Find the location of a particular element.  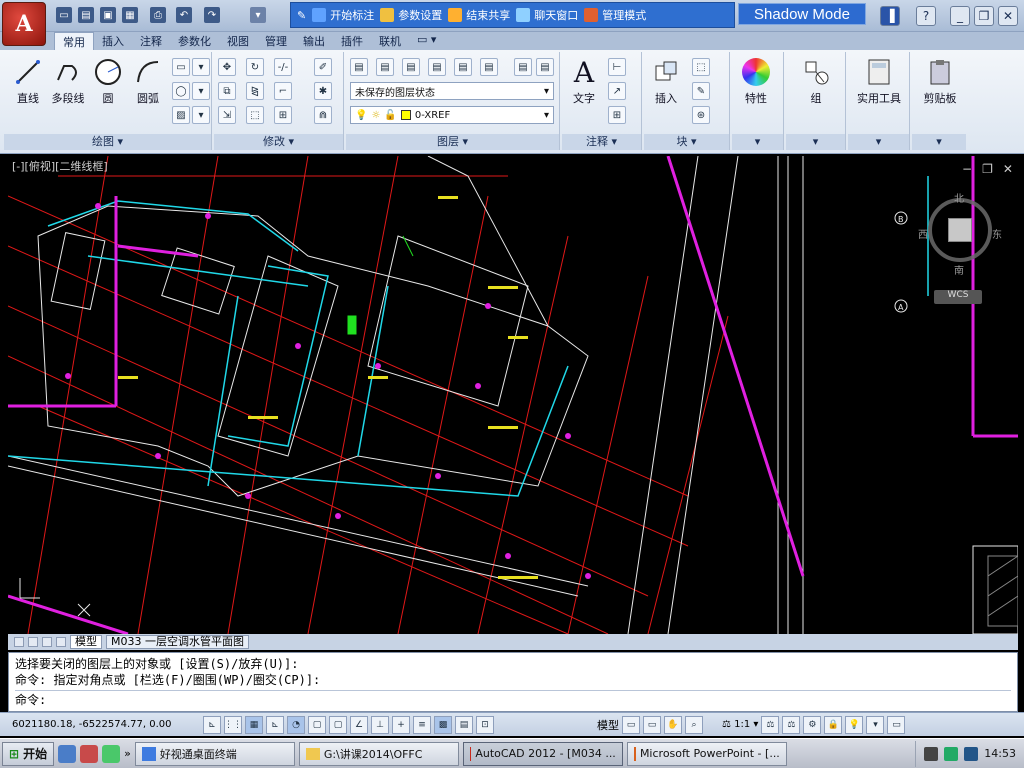

minimize-icon: _ is located at coordinates (960, 16).